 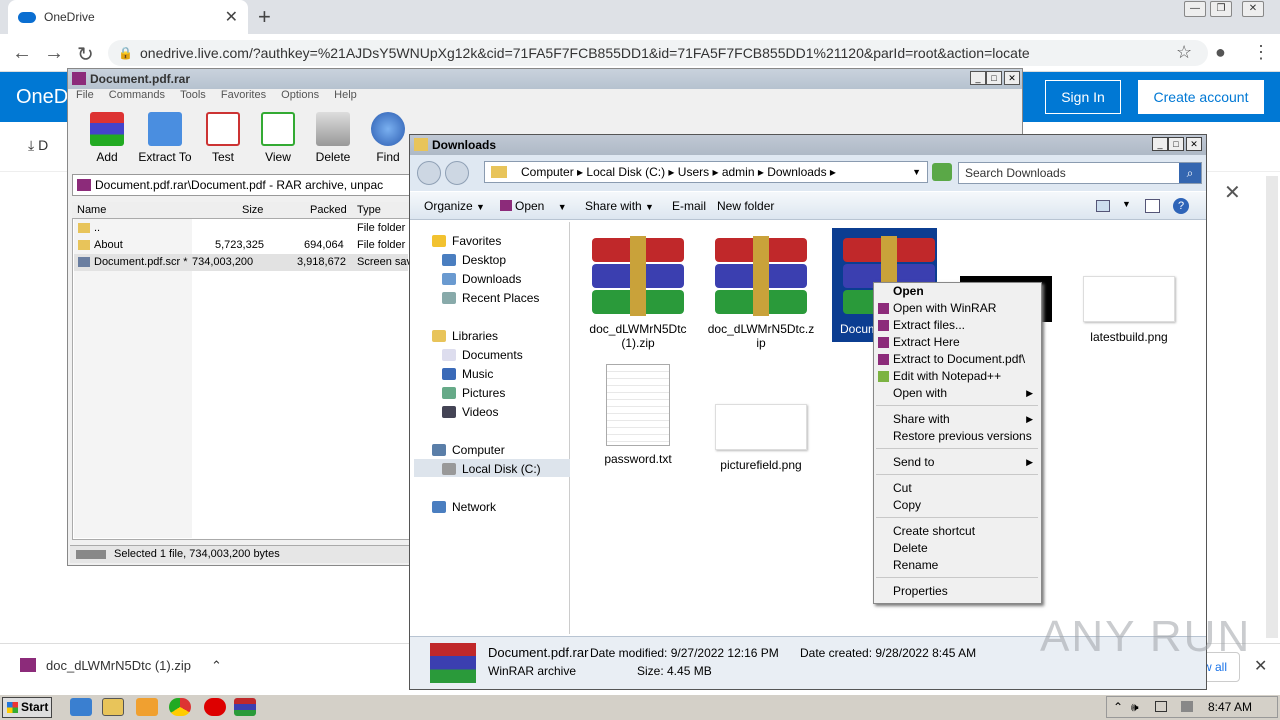 What do you see at coordinates (278, 138) in the screenshot?
I see `view-button: View` at bounding box center [278, 138].